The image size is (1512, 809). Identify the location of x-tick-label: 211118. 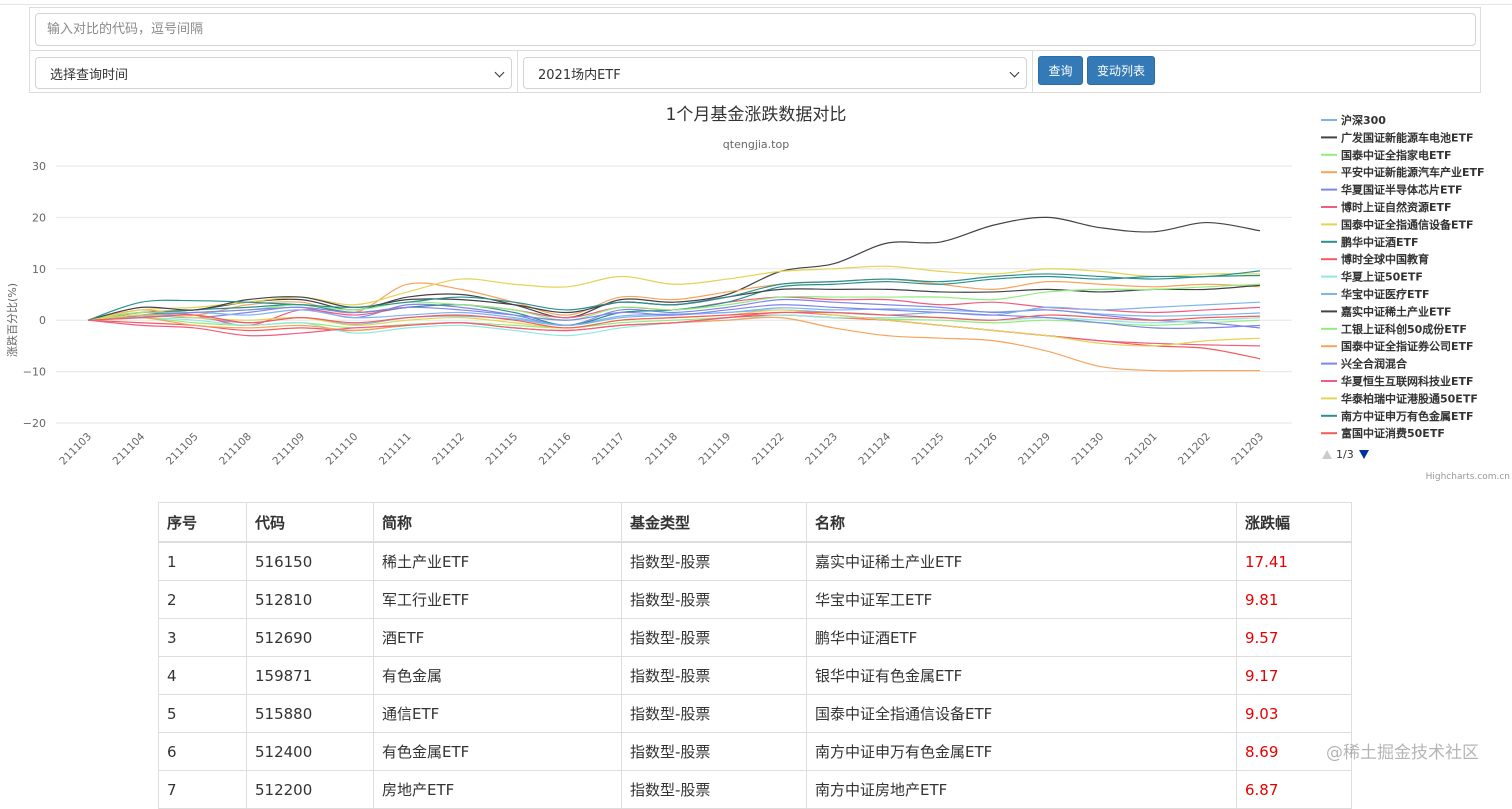
(661, 449).